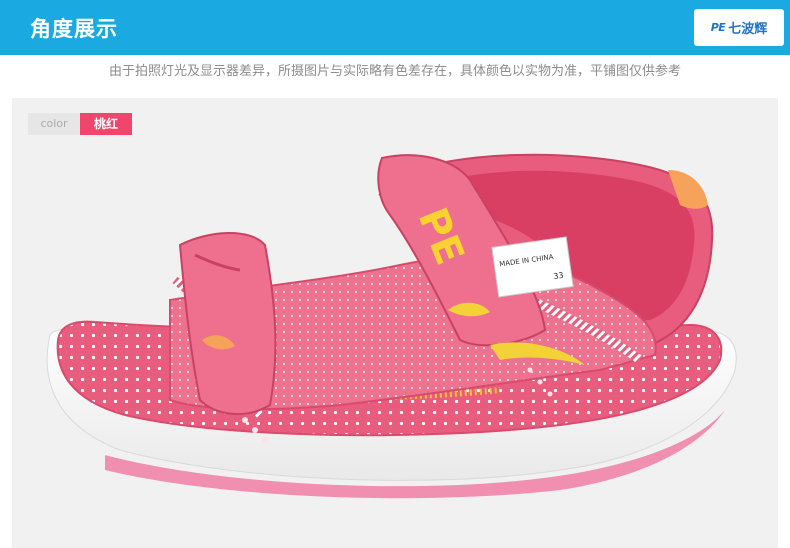 Image resolution: width=790 pixels, height=548 pixels. Describe the element at coordinates (106, 124) in the screenshot. I see `color-value: 桃红` at that location.